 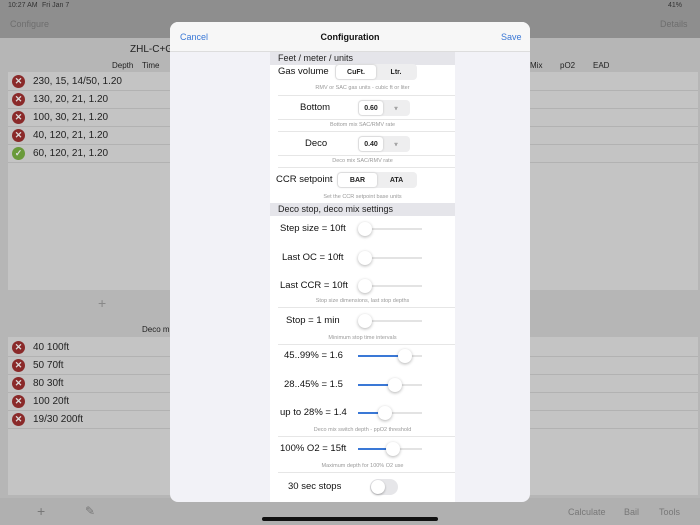 I want to click on deco-title: Deco m, so click(x=156, y=329).